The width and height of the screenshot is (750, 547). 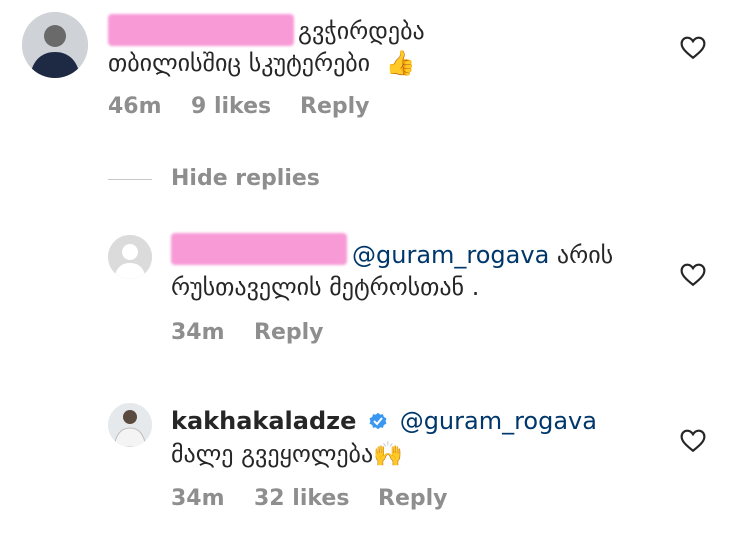 What do you see at coordinates (263, 421) in the screenshot?
I see `username: kakhakaladze` at bounding box center [263, 421].